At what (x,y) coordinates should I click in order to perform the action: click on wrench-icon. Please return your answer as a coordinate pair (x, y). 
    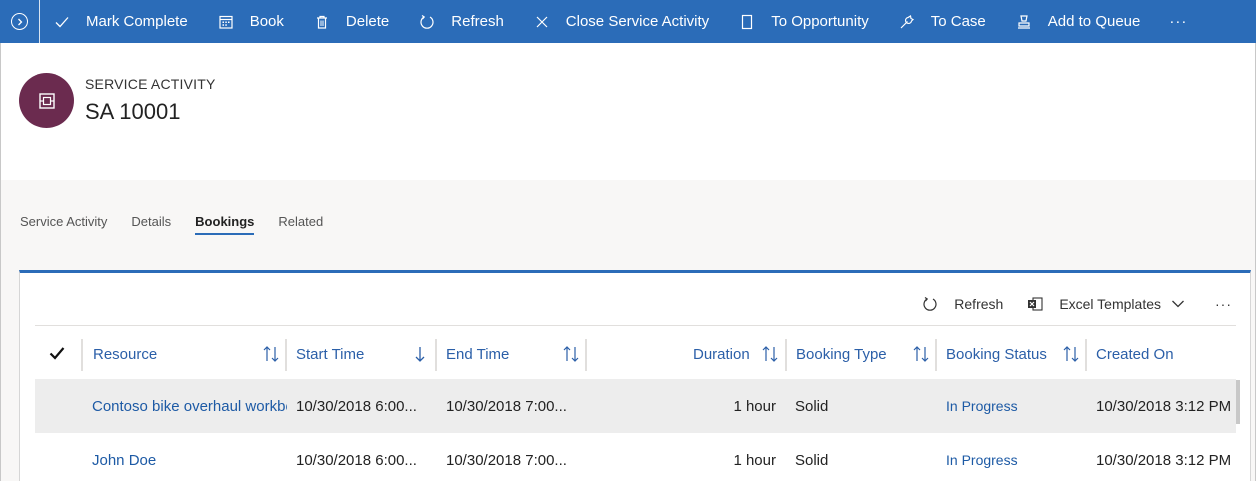
    Looking at the image, I should click on (907, 22).